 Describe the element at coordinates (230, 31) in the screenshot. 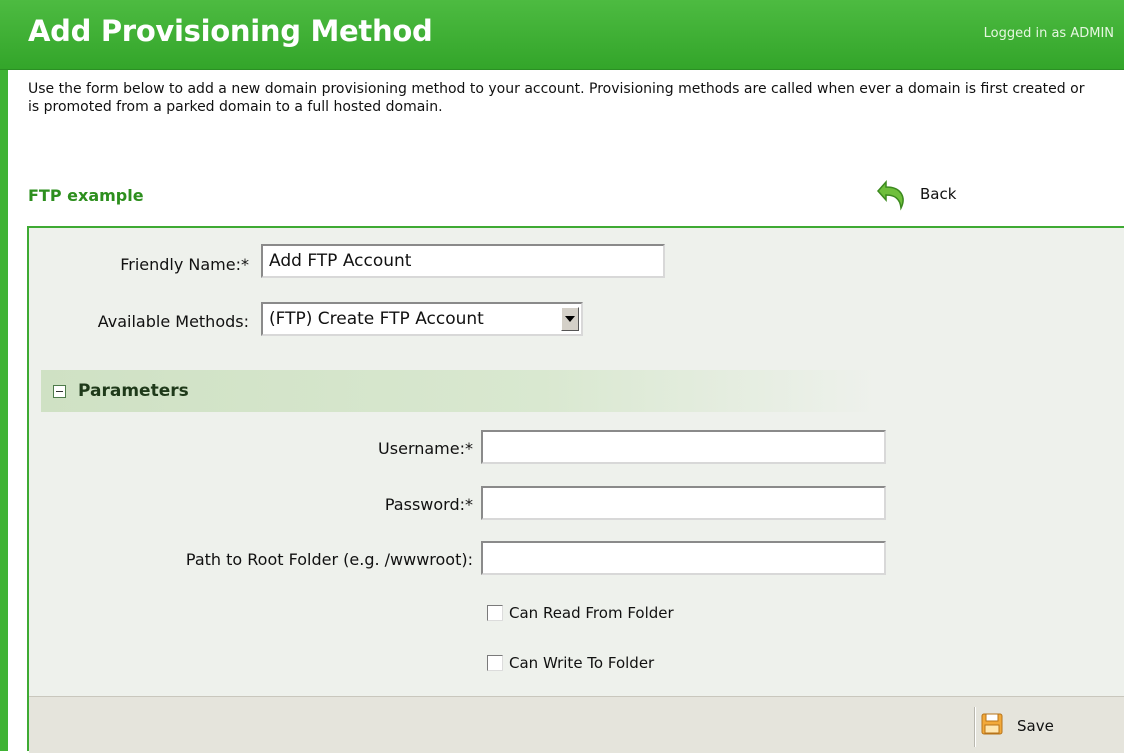

I see `page-title: Add Provisioning Method` at that location.